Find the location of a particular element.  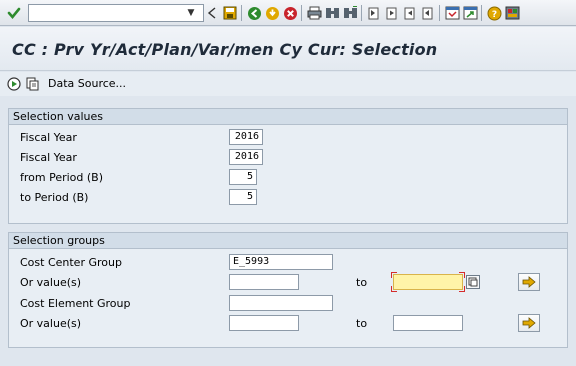

value-help-icon is located at coordinates (473, 282).